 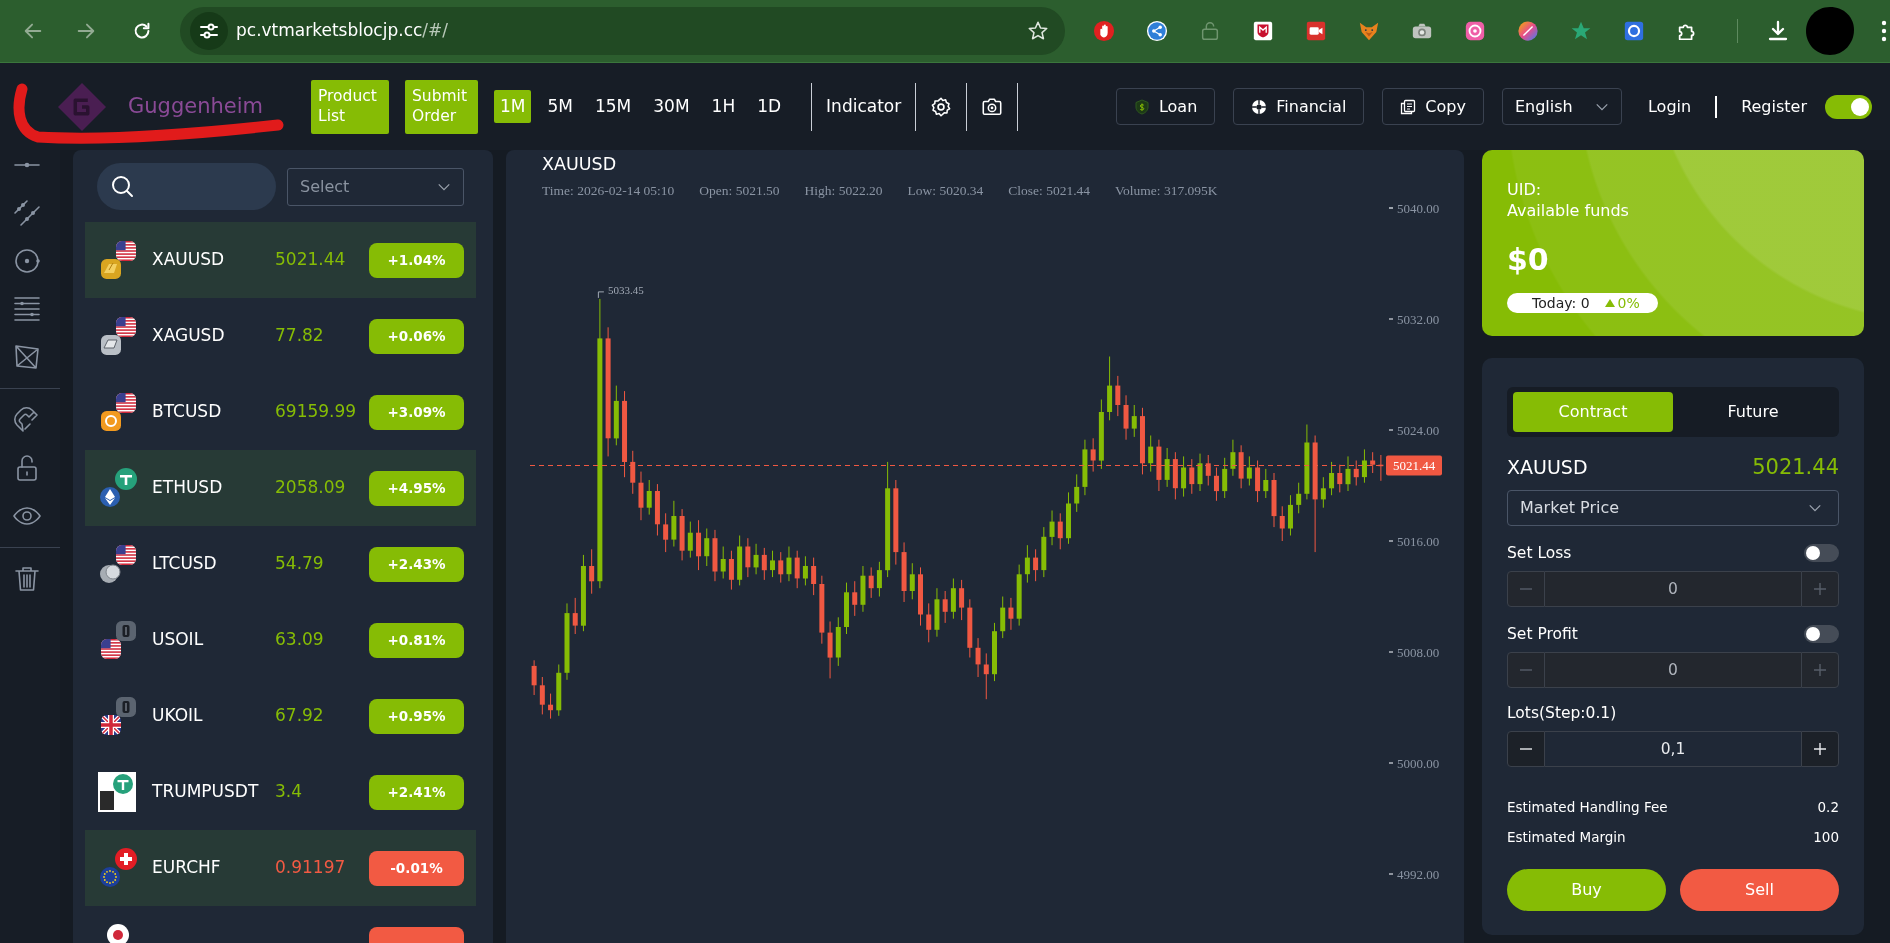 What do you see at coordinates (27, 579) in the screenshot?
I see `trash-icon` at bounding box center [27, 579].